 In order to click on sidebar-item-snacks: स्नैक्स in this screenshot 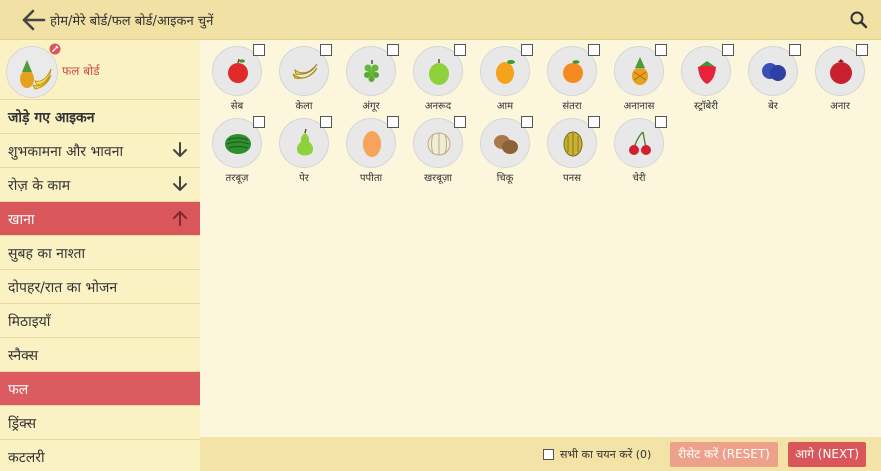, I will do `click(100, 355)`.